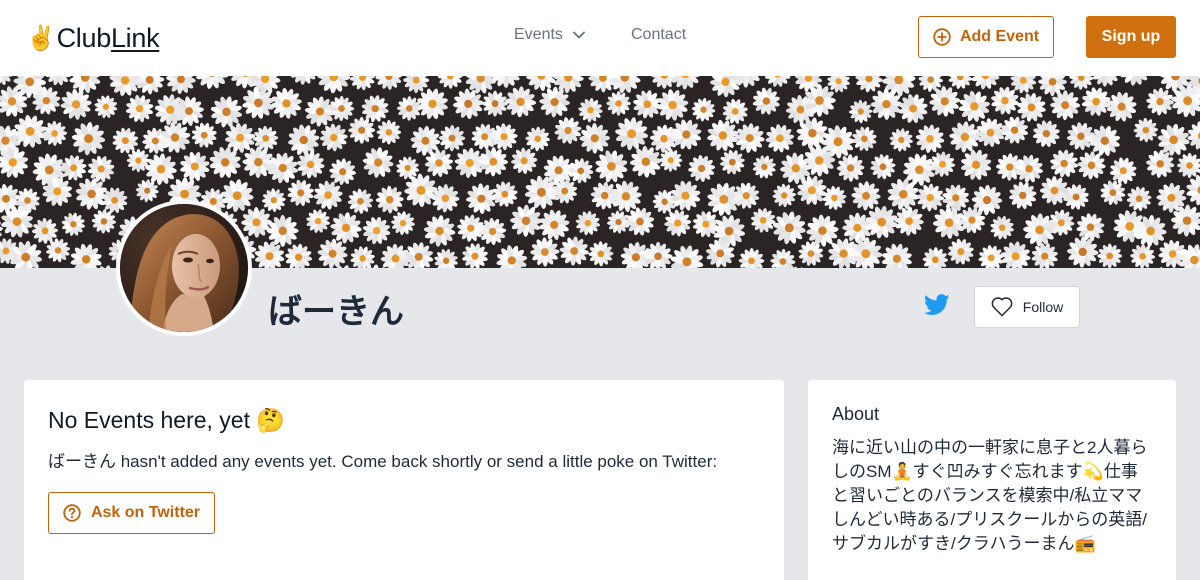 Image resolution: width=1200 pixels, height=580 pixels. What do you see at coordinates (942, 37) in the screenshot?
I see `plus-circle-icon` at bounding box center [942, 37].